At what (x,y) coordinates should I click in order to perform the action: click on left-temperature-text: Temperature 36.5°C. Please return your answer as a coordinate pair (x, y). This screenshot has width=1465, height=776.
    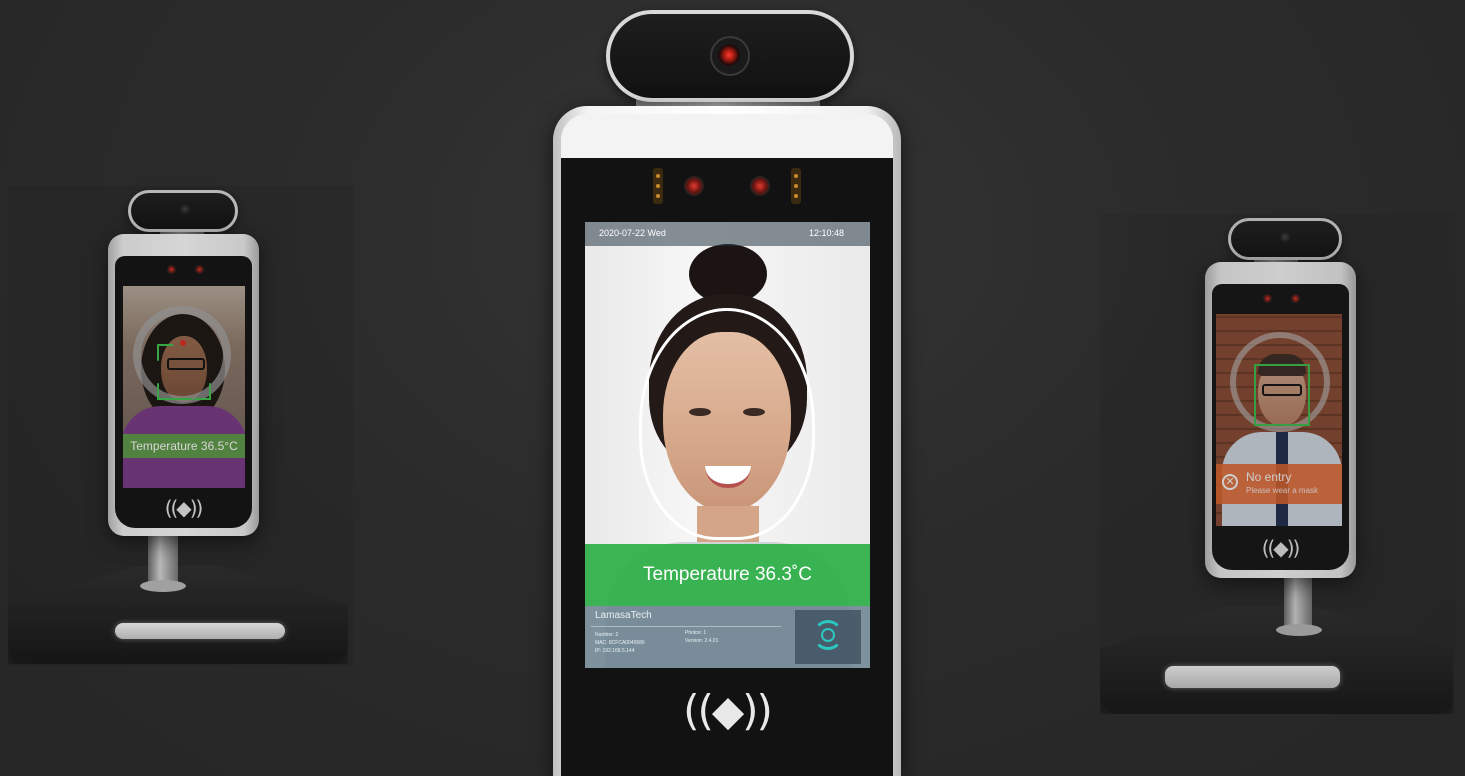
    Looking at the image, I should click on (184, 446).